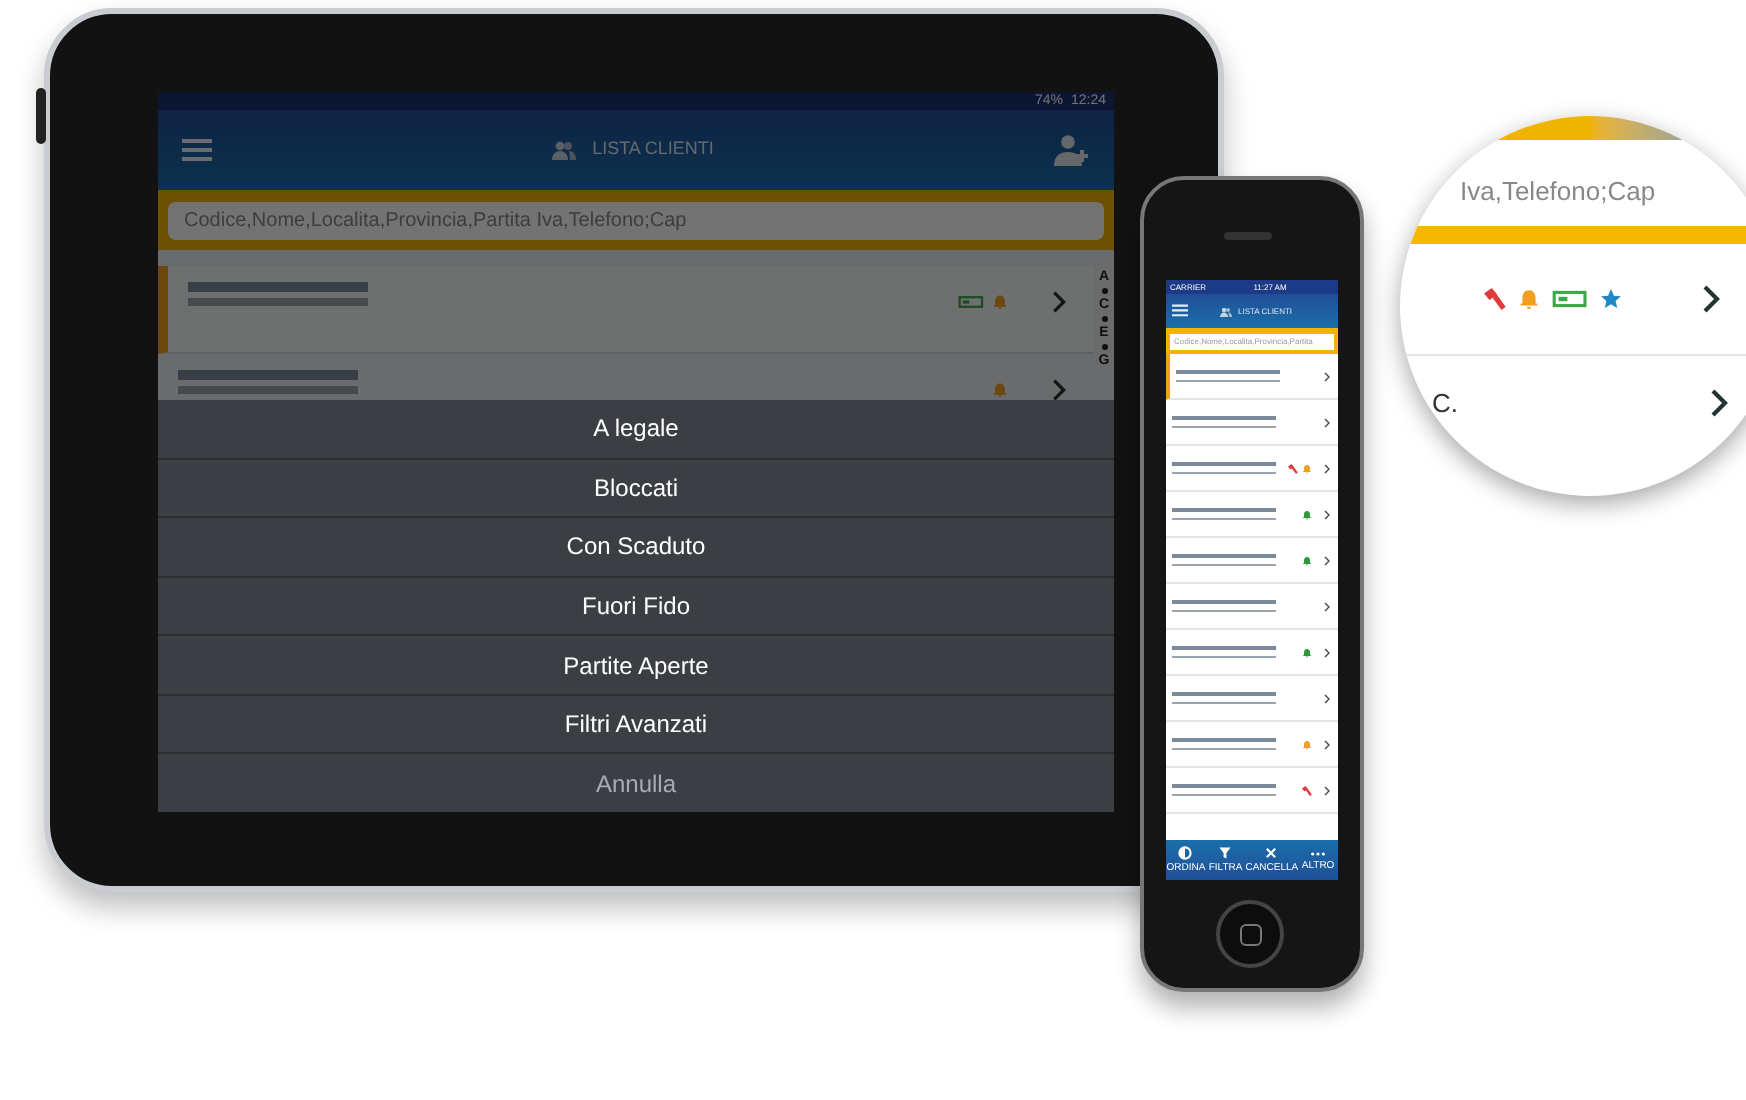 The width and height of the screenshot is (1746, 1100). Describe the element at coordinates (971, 302) in the screenshot. I see `battery-icon` at that location.